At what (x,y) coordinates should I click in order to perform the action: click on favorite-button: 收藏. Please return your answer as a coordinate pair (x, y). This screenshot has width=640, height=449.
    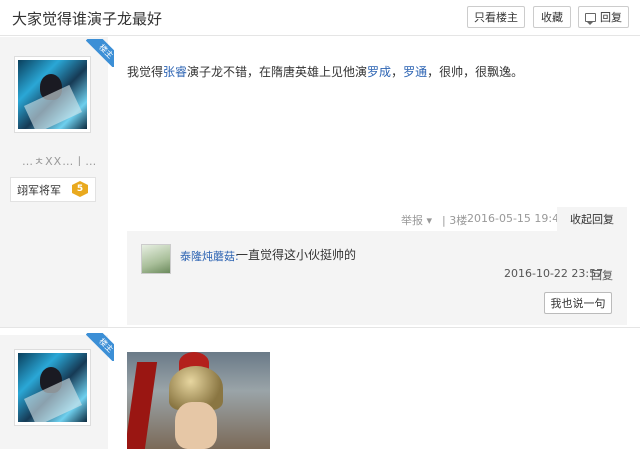
    Looking at the image, I should click on (552, 17).